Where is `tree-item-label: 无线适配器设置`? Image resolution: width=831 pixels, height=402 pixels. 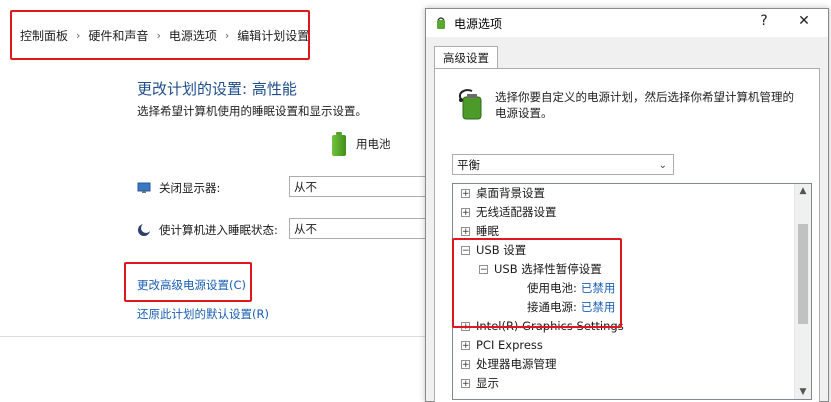
tree-item-label: 无线适配器设置 is located at coordinates (516, 212).